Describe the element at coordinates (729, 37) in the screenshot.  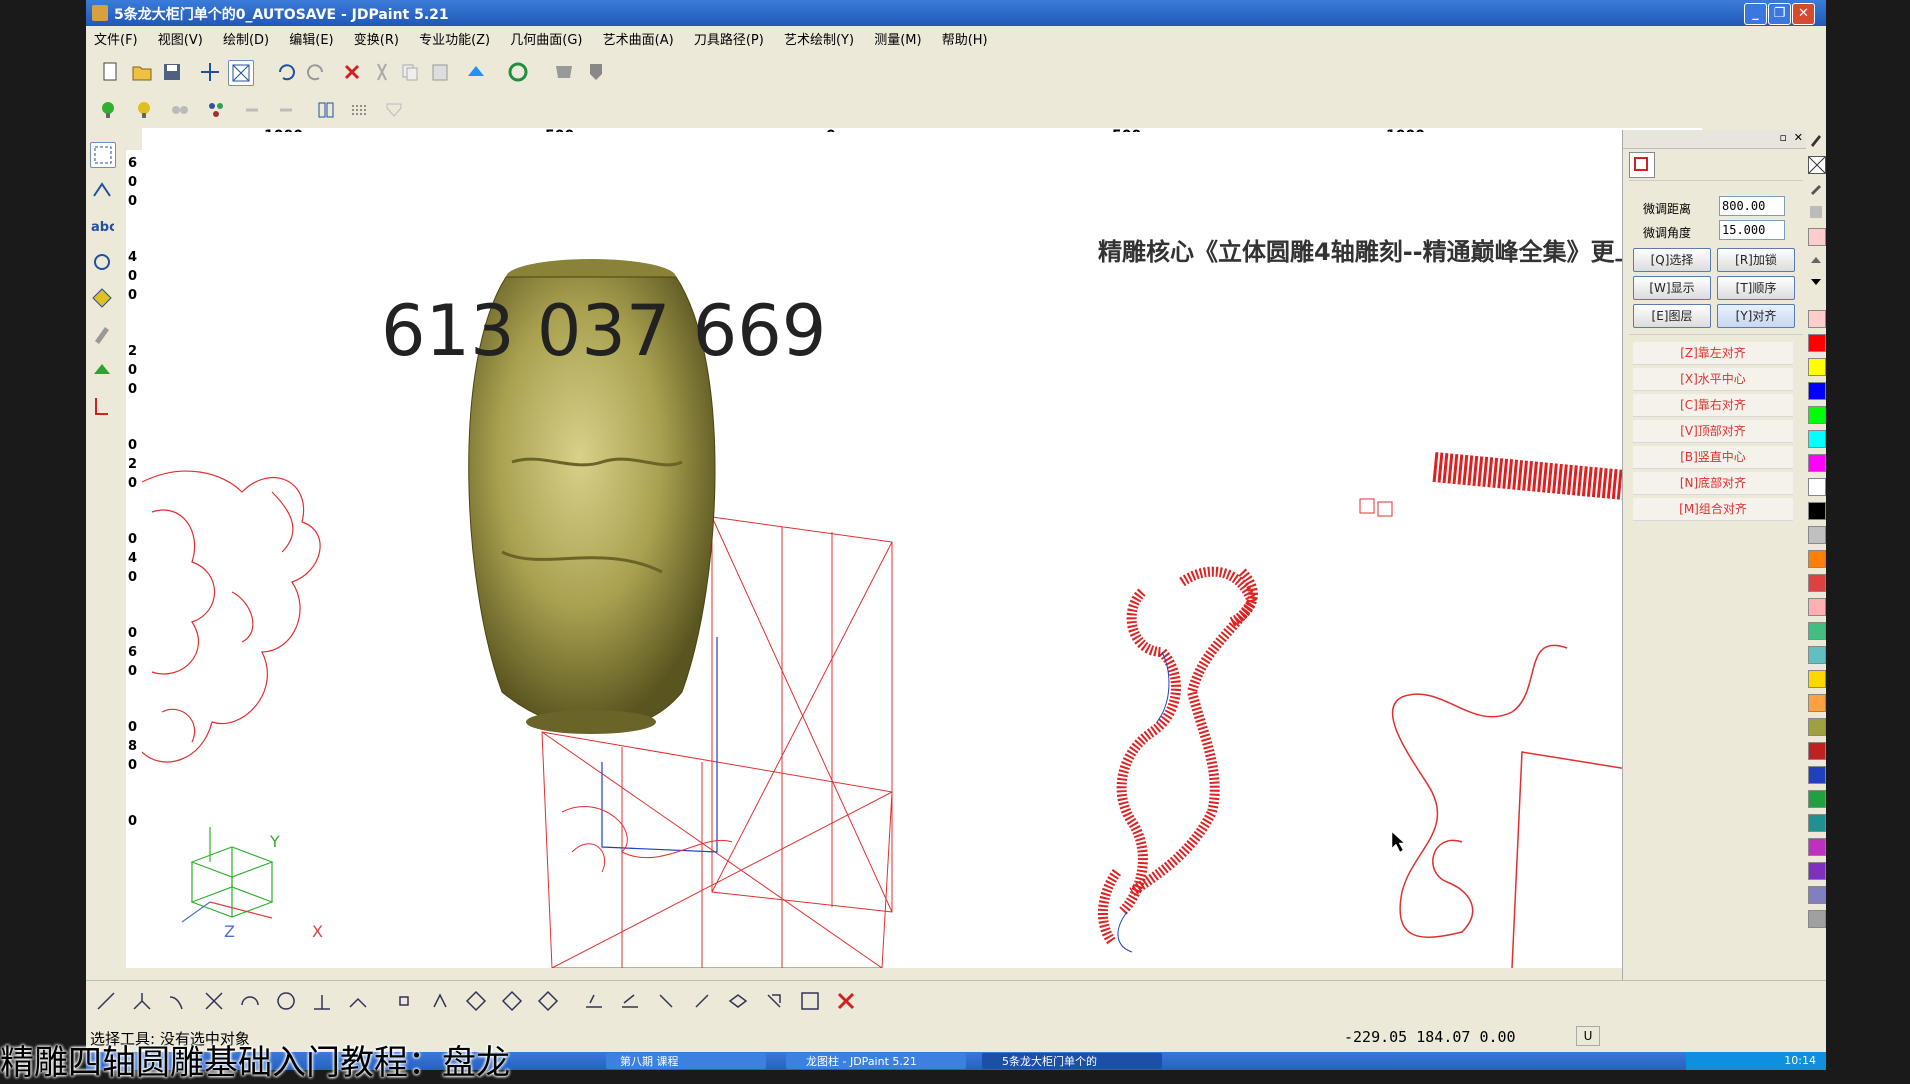
I see `menu-toolpath: 刀具路径(P)` at that location.